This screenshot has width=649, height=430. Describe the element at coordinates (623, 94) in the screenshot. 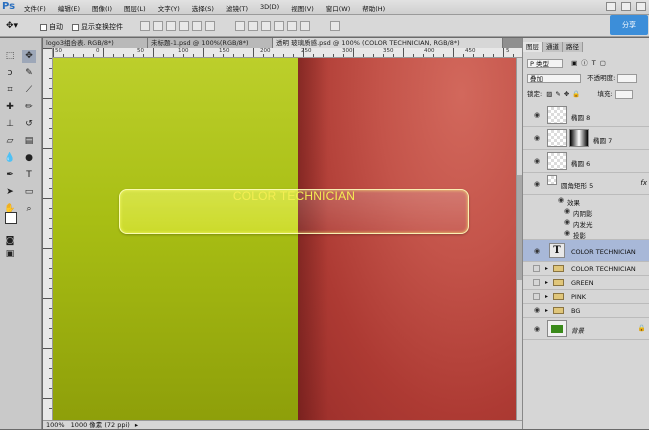

I see `fill-field` at that location.